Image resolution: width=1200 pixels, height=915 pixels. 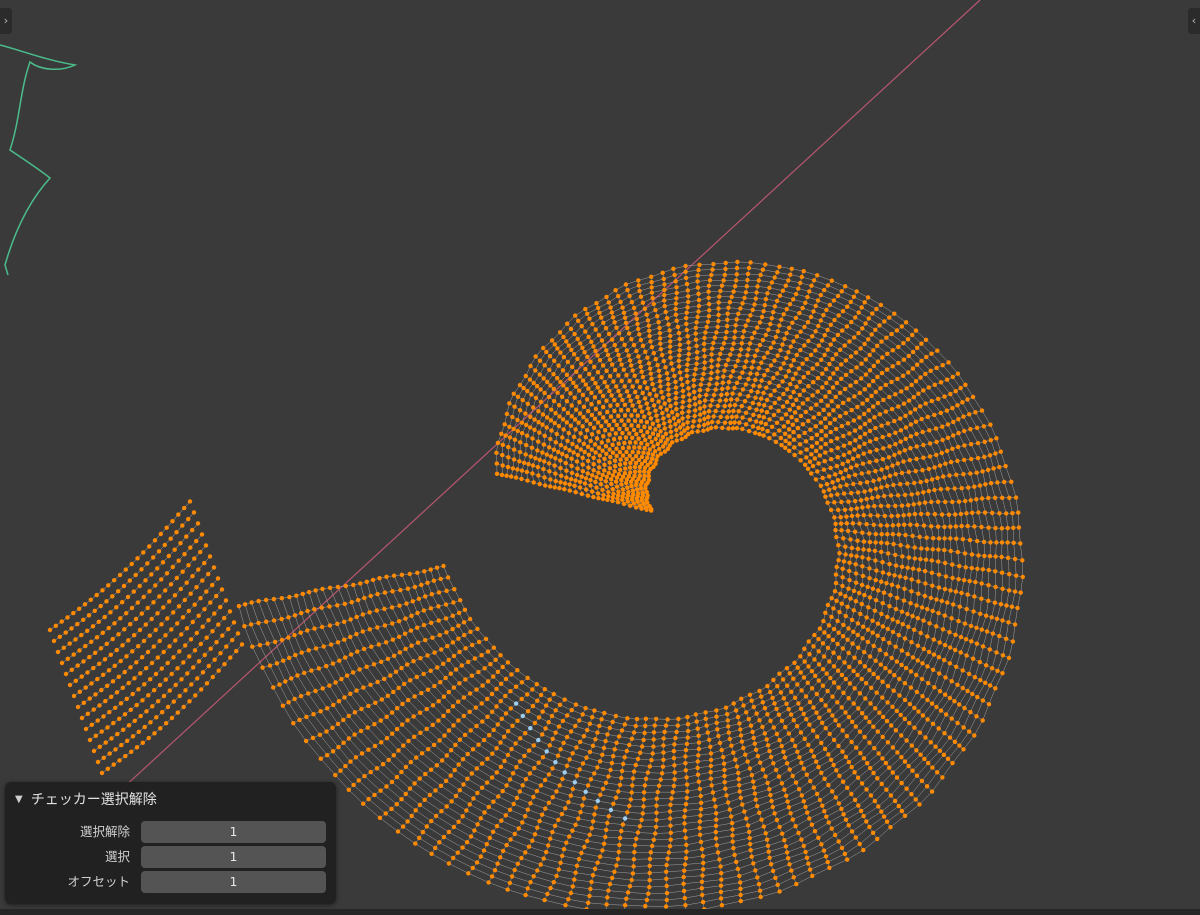 What do you see at coordinates (6, 21) in the screenshot?
I see `toolbar-toggle-left: ›` at bounding box center [6, 21].